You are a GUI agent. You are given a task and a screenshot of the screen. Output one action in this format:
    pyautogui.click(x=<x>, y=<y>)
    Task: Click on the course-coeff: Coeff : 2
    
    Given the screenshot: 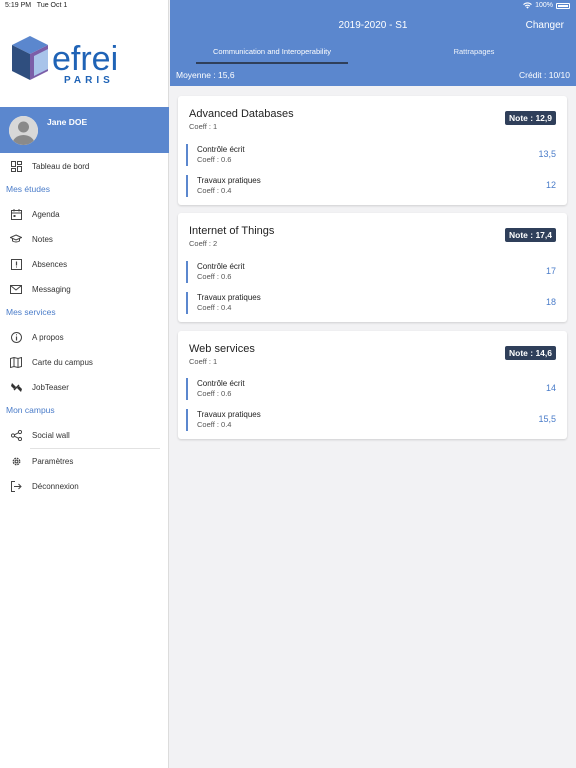 What is the action you would take?
    pyautogui.click(x=203, y=243)
    